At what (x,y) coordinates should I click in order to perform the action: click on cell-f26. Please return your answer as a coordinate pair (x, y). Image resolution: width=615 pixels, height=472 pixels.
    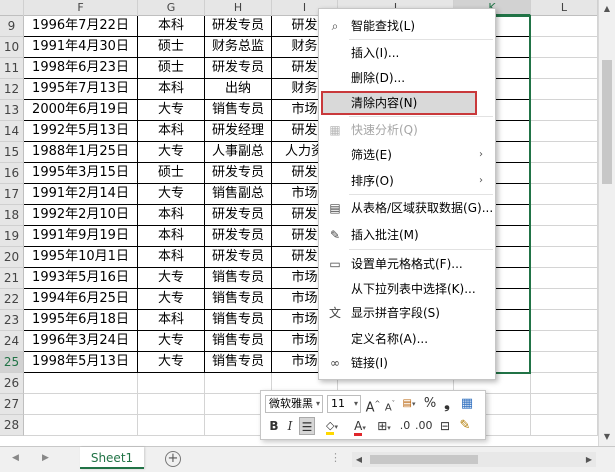
    Looking at the image, I should click on (81, 383).